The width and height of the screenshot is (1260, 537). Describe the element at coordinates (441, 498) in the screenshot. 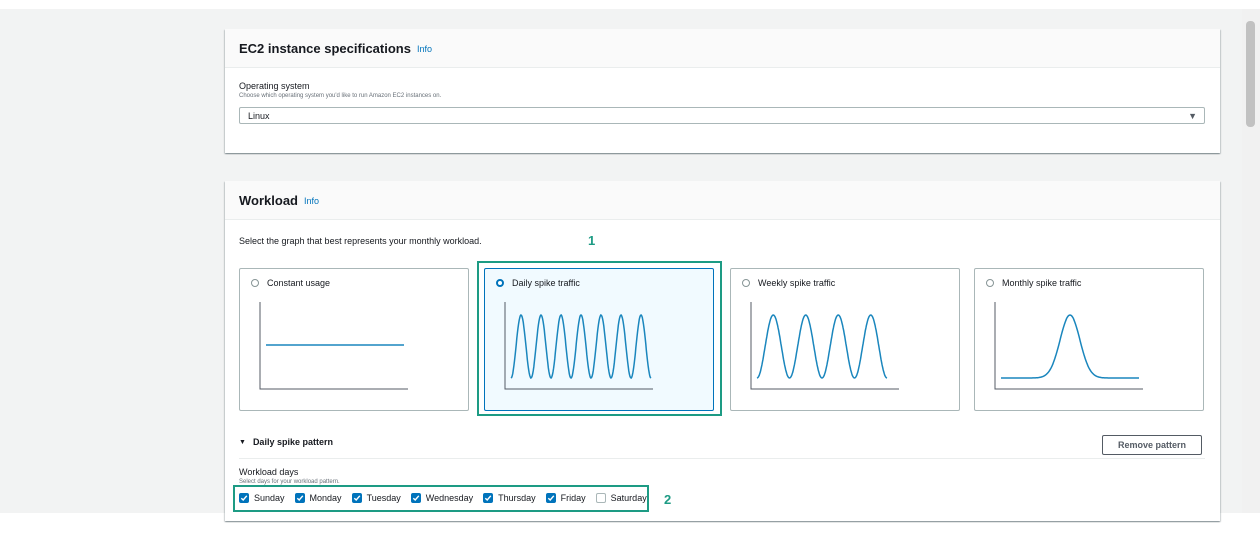

I see `highlight-box-days` at that location.